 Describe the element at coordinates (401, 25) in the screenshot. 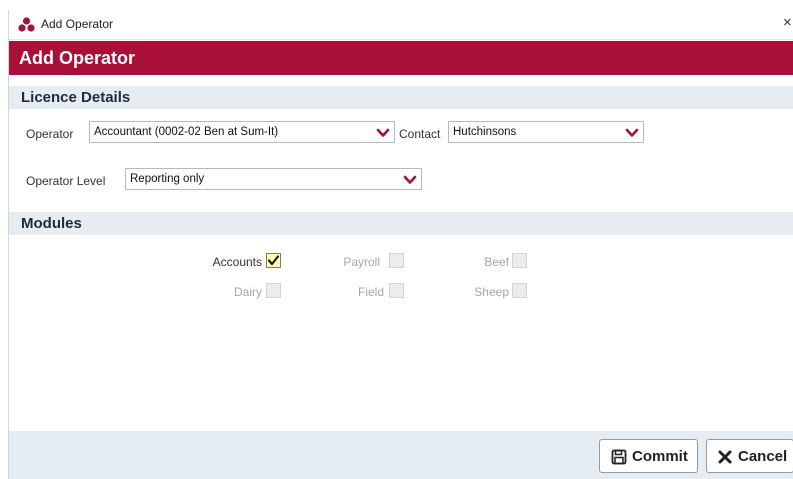

I see `window-titlebar: Add Operator ×` at that location.